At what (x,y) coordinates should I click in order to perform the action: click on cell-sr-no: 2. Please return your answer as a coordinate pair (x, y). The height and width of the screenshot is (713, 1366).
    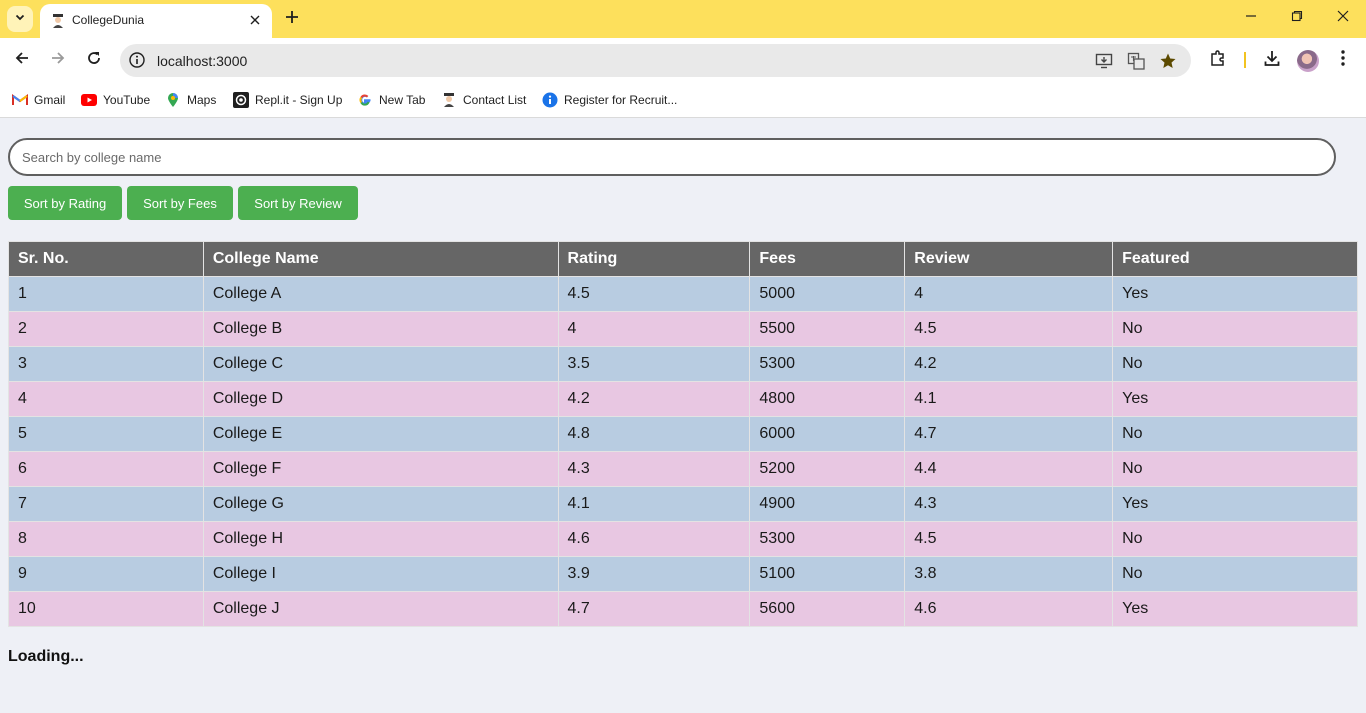
    Looking at the image, I should click on (106, 329).